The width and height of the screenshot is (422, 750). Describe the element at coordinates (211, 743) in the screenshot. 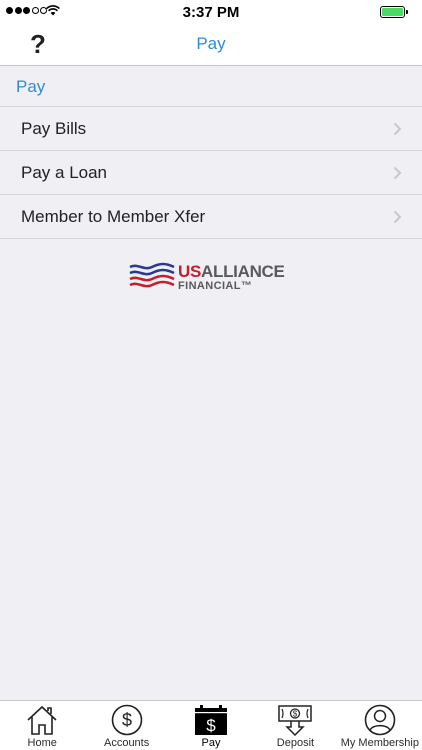

I see `tab-label: Pay` at that location.